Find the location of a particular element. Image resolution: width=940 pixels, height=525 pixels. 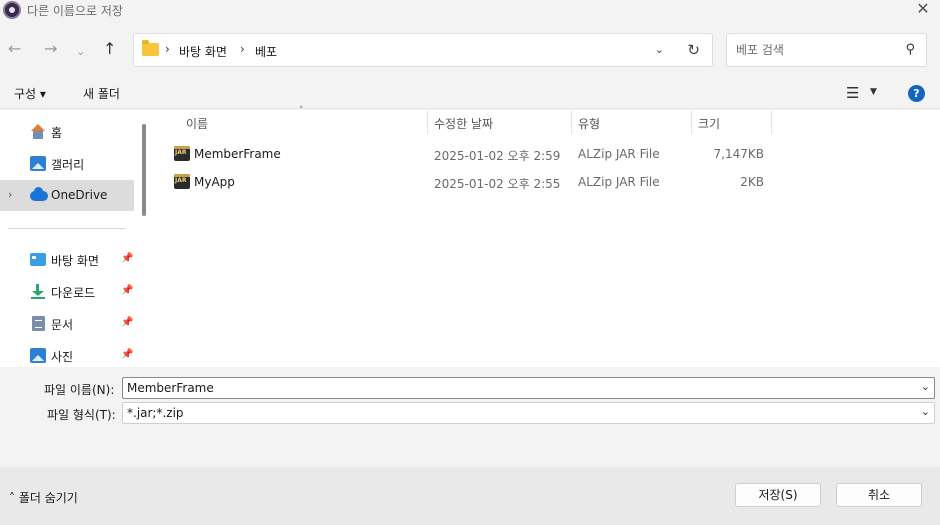

sidebar-item-label: 바탕 화면 is located at coordinates (75, 261).